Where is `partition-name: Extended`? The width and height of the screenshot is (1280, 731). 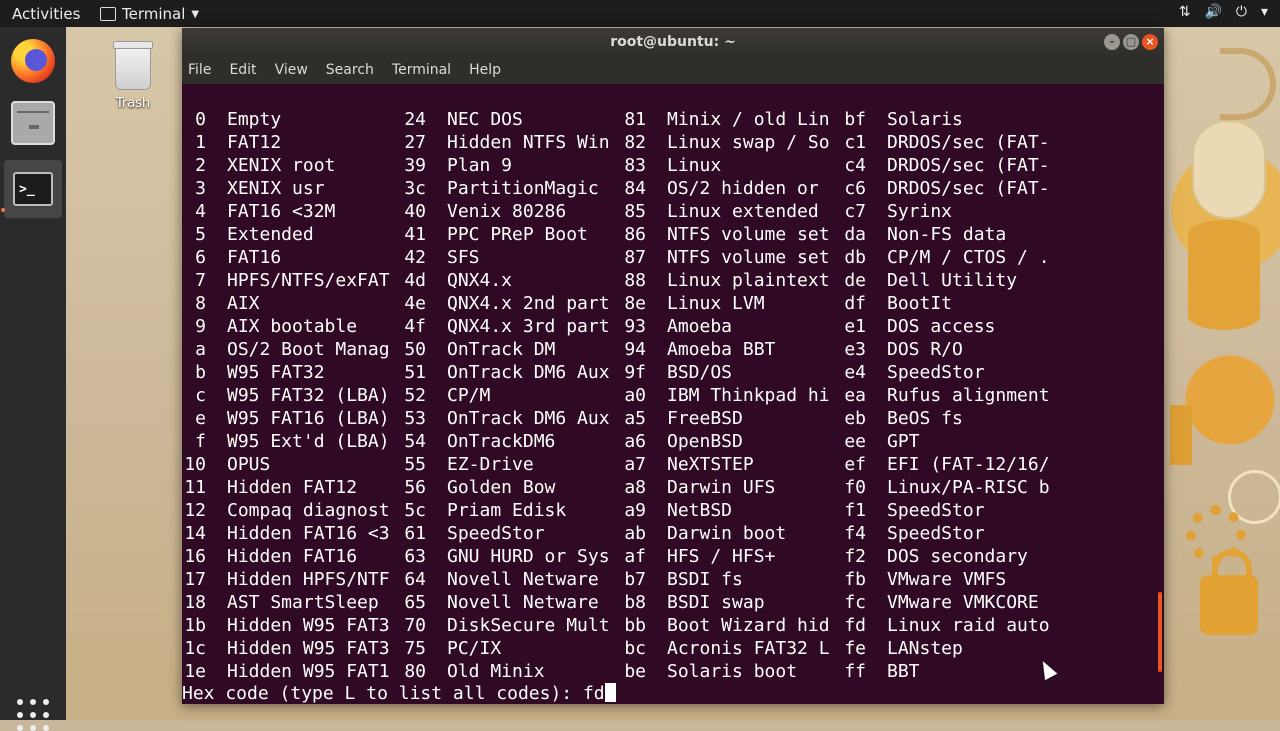
partition-name: Extended is located at coordinates (270, 234).